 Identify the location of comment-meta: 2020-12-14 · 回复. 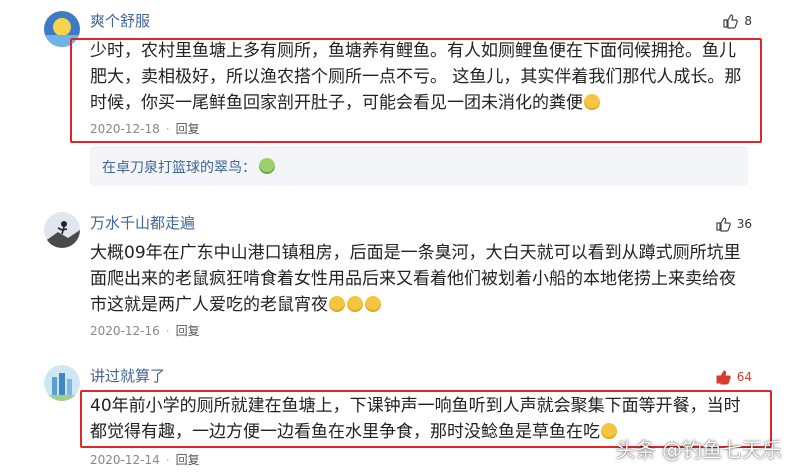
(145, 459).